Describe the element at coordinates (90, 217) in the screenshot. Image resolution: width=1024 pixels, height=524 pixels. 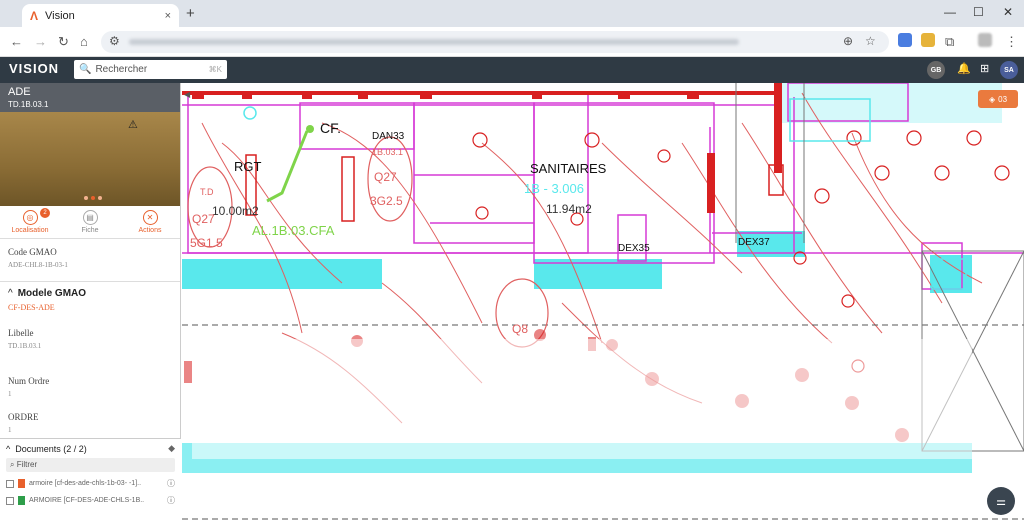
I see `file-icon: ▤` at that location.